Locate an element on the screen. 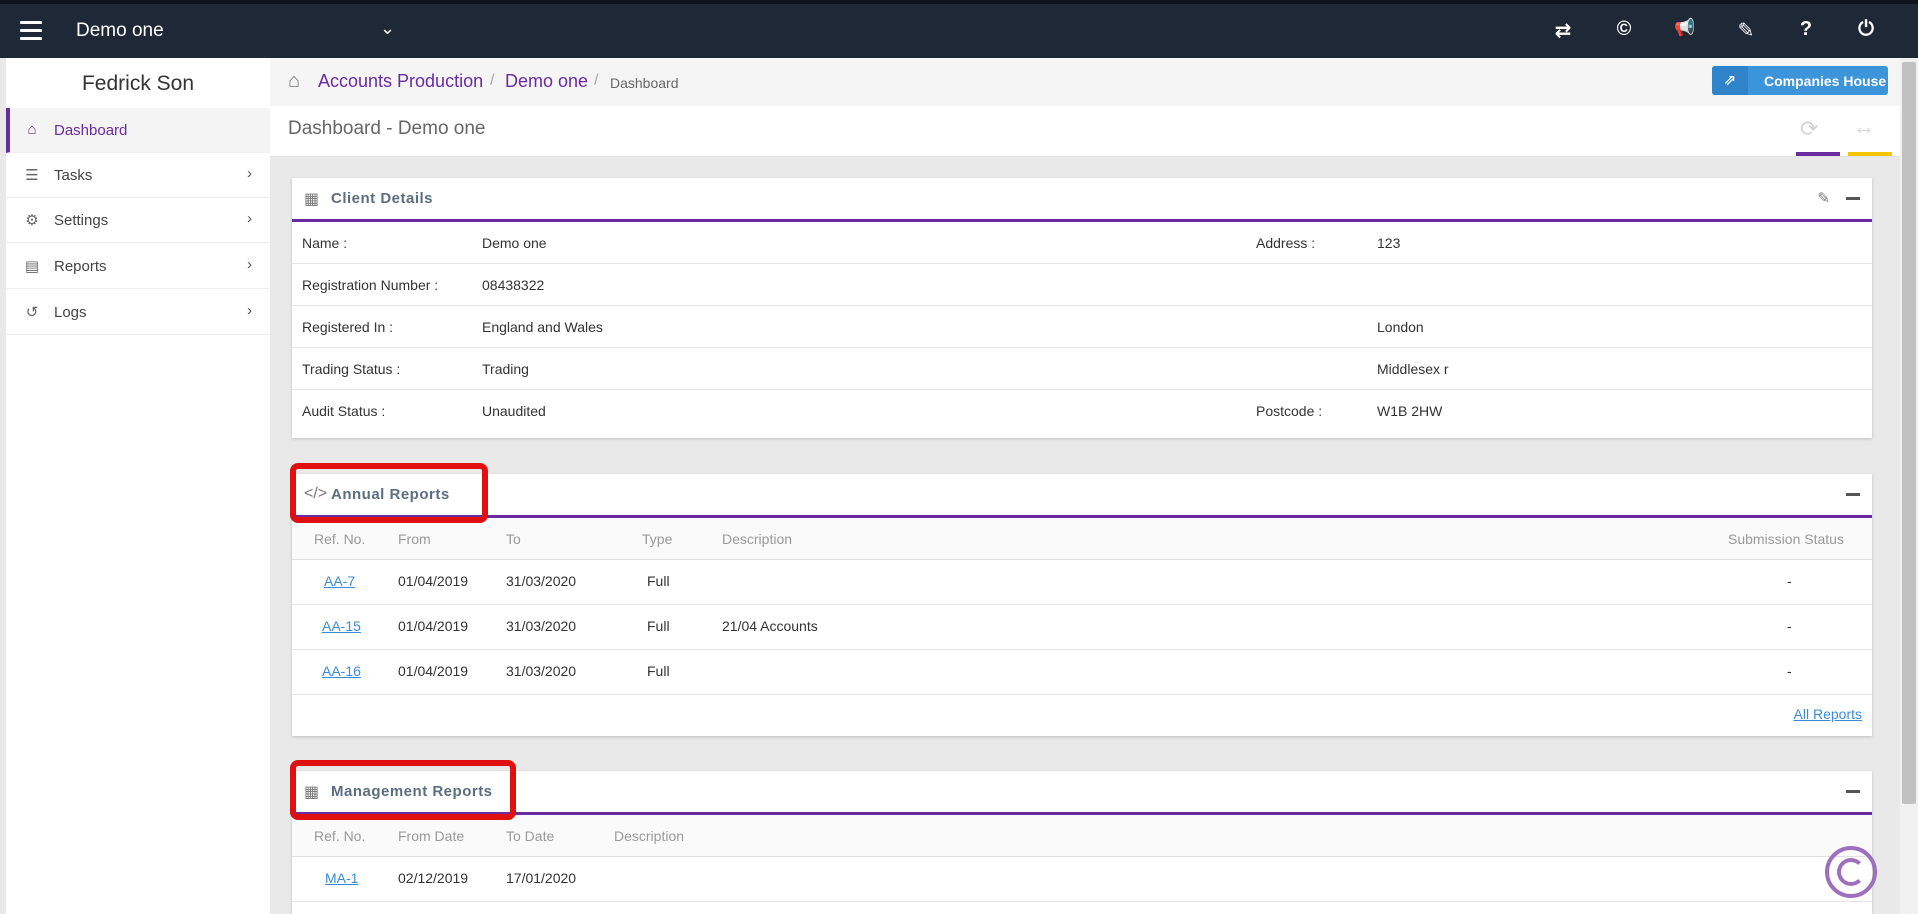  companies-house-button: ⇗ Companies House is located at coordinates (1800, 80).